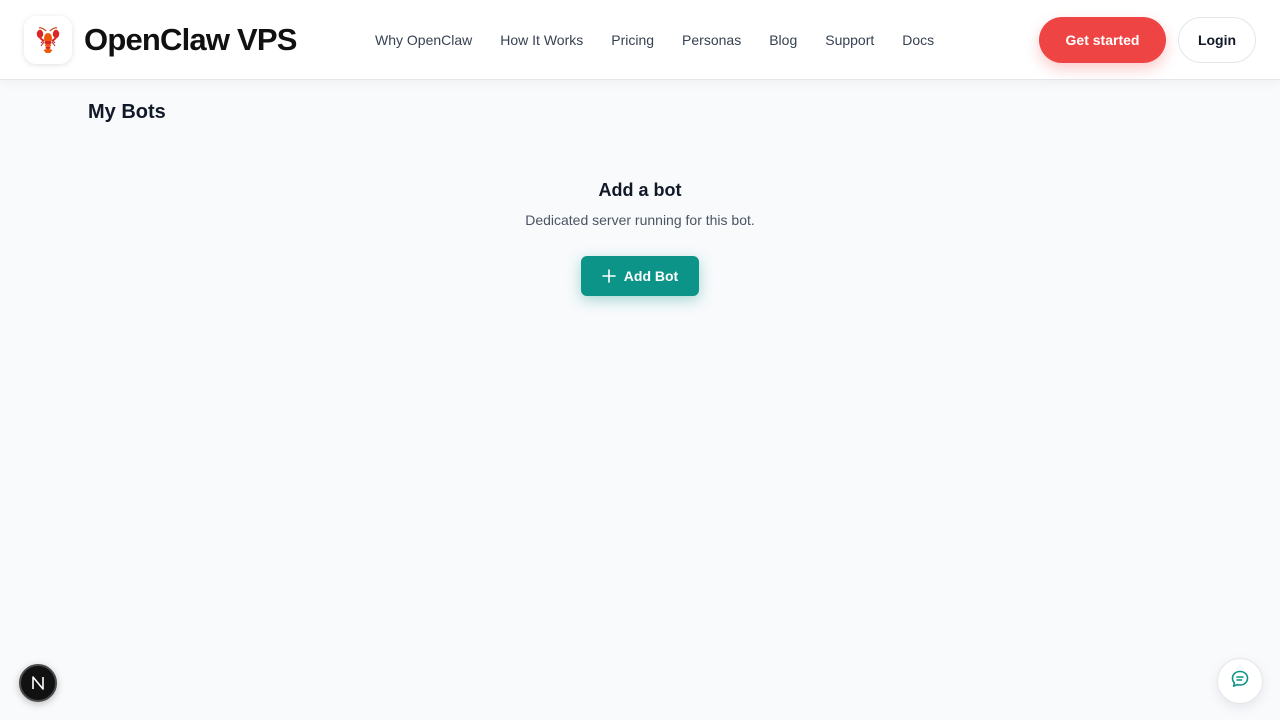  I want to click on chat-button, so click(1240, 681).